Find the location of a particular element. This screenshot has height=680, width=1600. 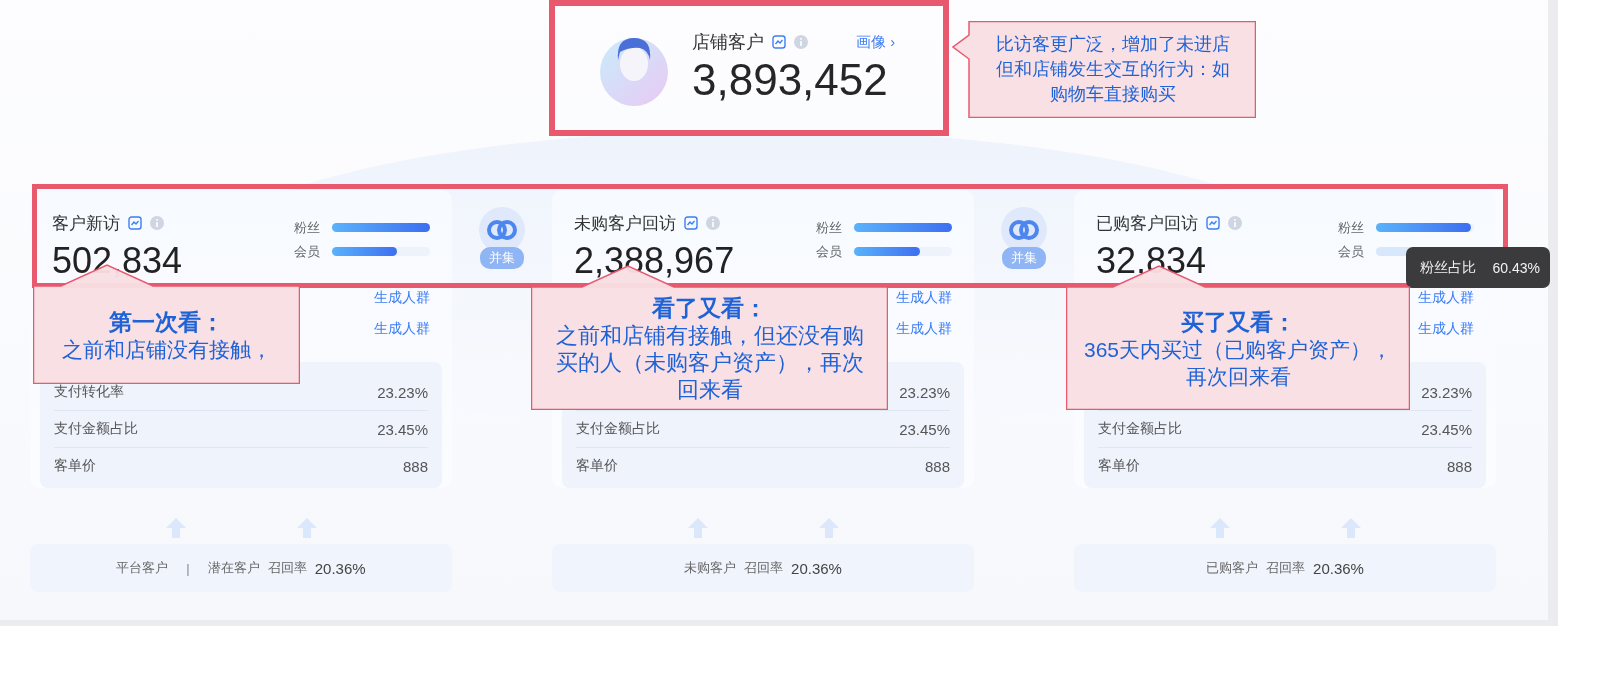

source-label: 未购客户 is located at coordinates (710, 568).